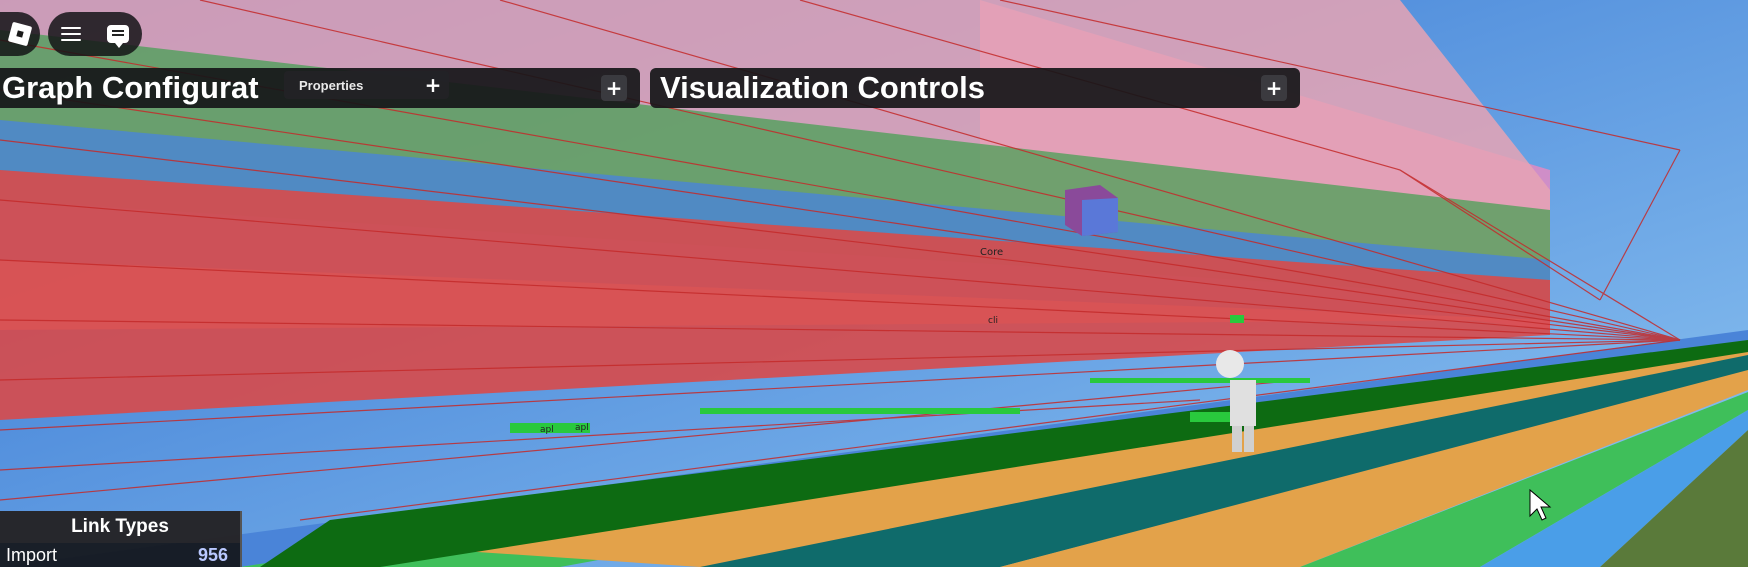 Image resolution: width=1748 pixels, height=567 pixels. I want to click on roblox-logo-icon, so click(20, 34).